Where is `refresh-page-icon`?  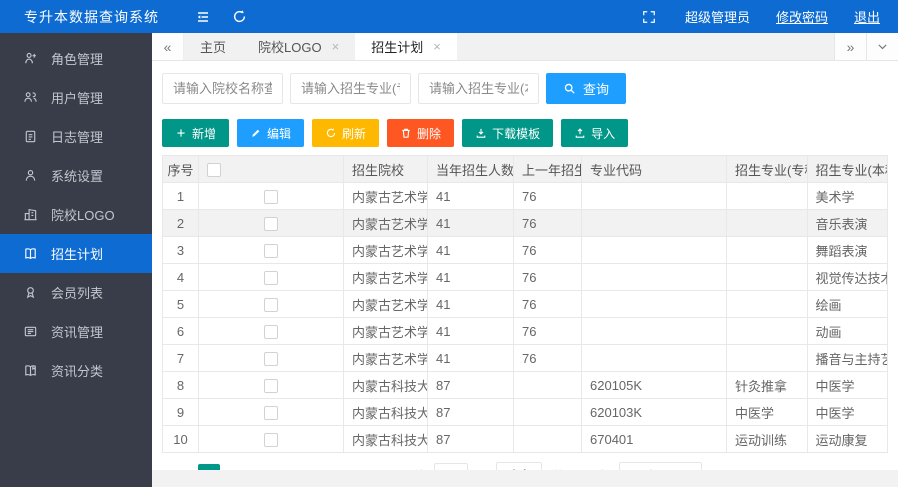
refresh-page-icon is located at coordinates (239, 16).